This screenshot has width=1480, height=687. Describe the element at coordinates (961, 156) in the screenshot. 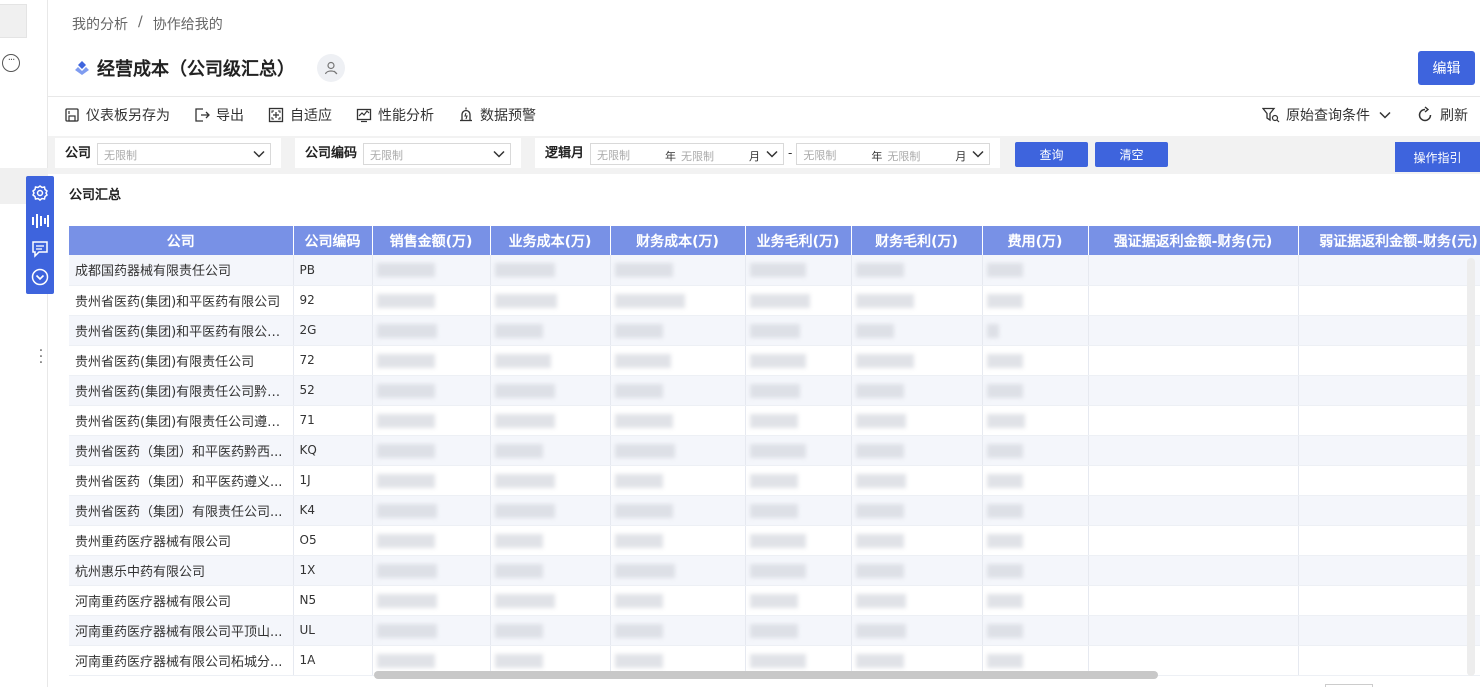

I see `to-month-suffix: 月` at that location.